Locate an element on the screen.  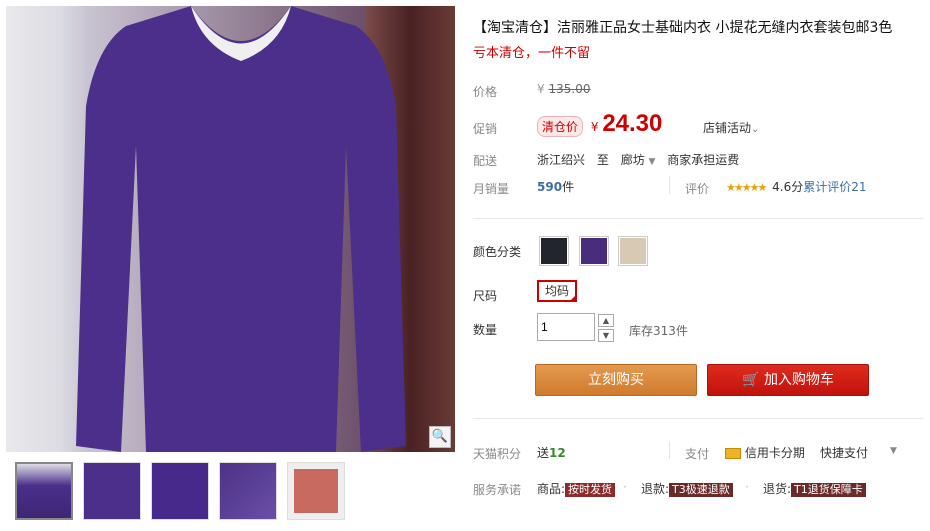
points-row: 送12 is located at coordinates (551, 452).